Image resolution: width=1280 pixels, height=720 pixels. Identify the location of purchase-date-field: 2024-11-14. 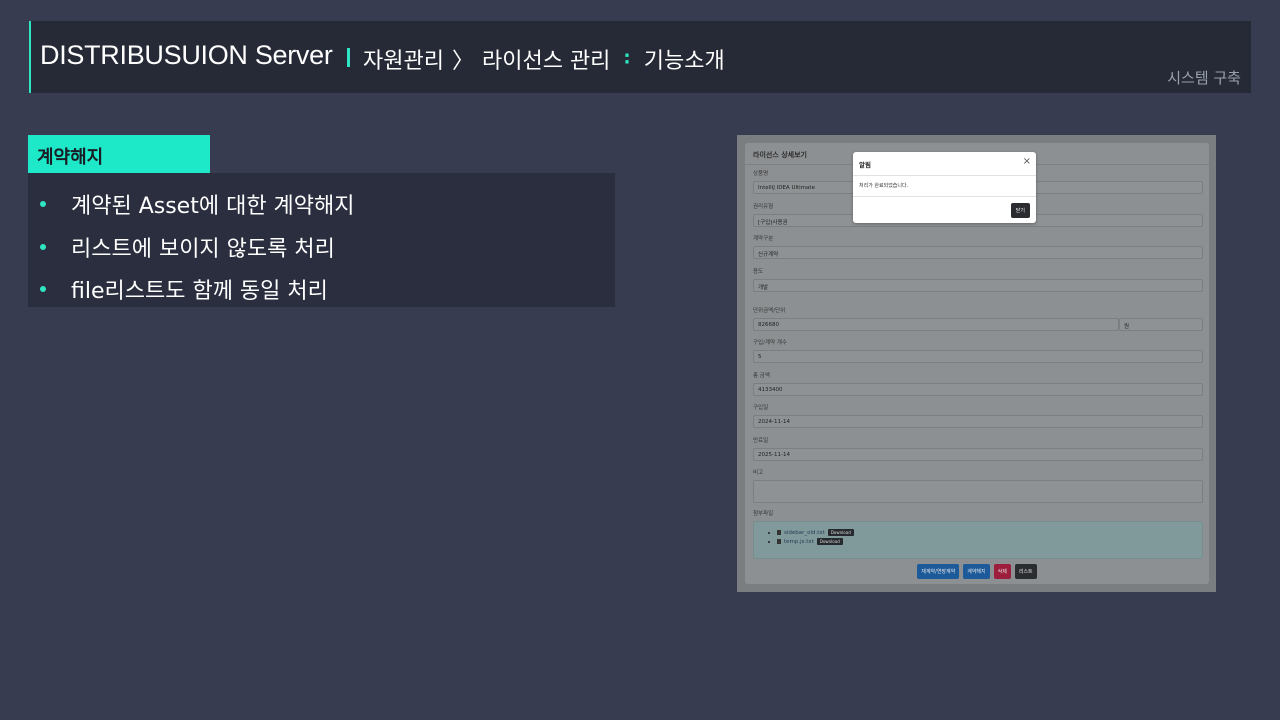
(978, 421).